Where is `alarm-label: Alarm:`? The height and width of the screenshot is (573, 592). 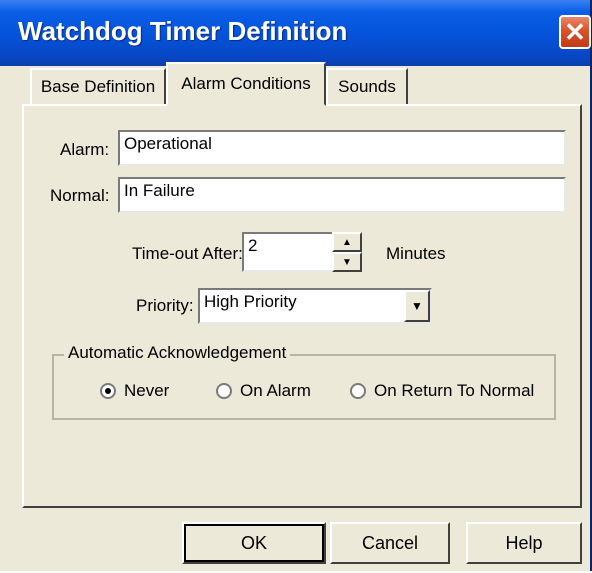
alarm-label: Alarm: is located at coordinates (85, 149).